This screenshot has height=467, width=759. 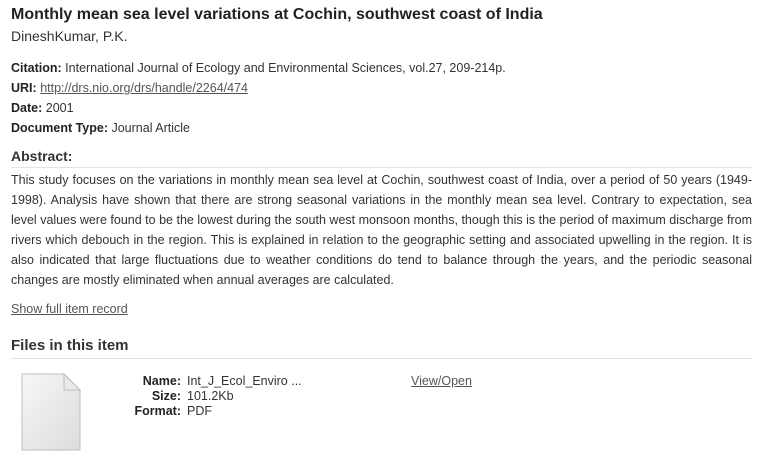 What do you see at coordinates (210, 396) in the screenshot?
I see `file-size-value: 101.2Kb` at bounding box center [210, 396].